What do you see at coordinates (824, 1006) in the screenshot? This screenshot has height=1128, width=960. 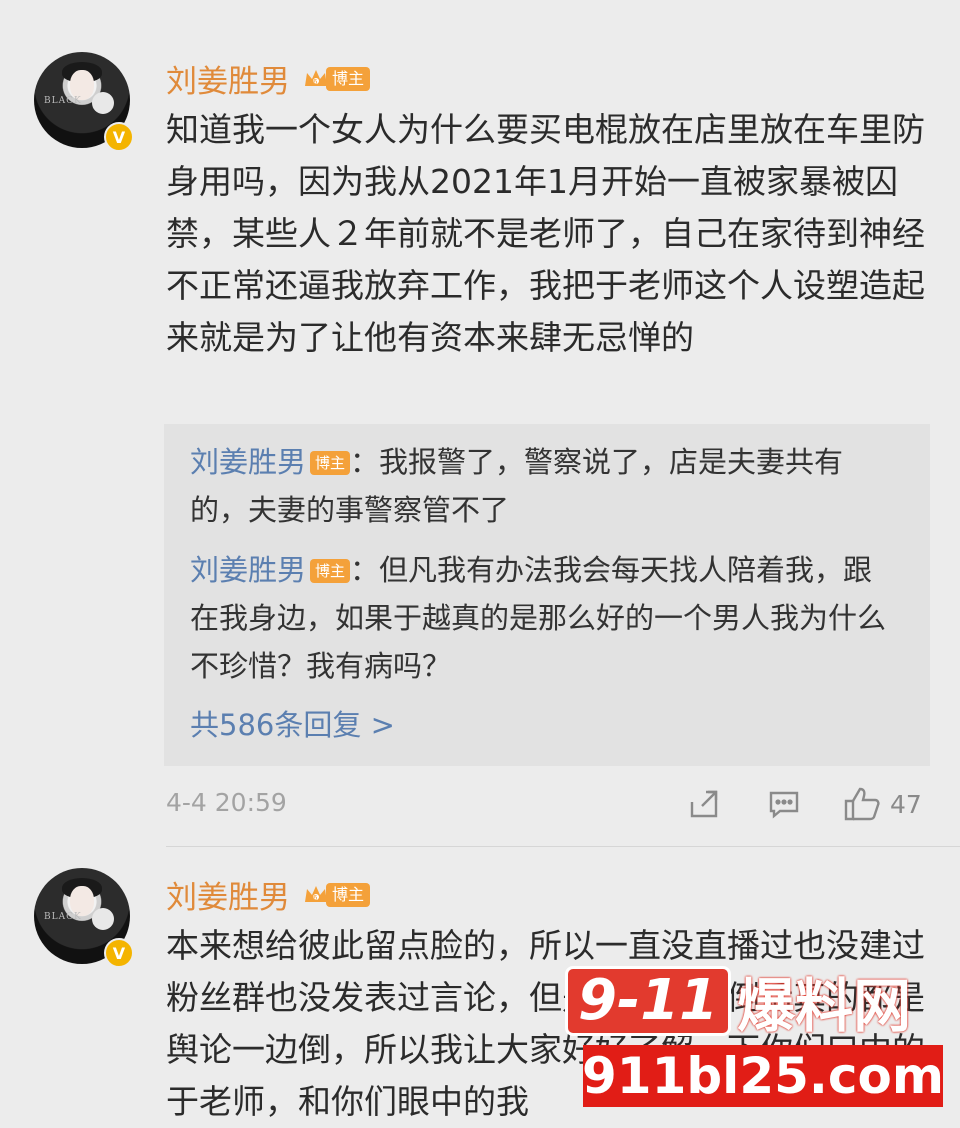 I see `watermark-name: 爆料网` at bounding box center [824, 1006].